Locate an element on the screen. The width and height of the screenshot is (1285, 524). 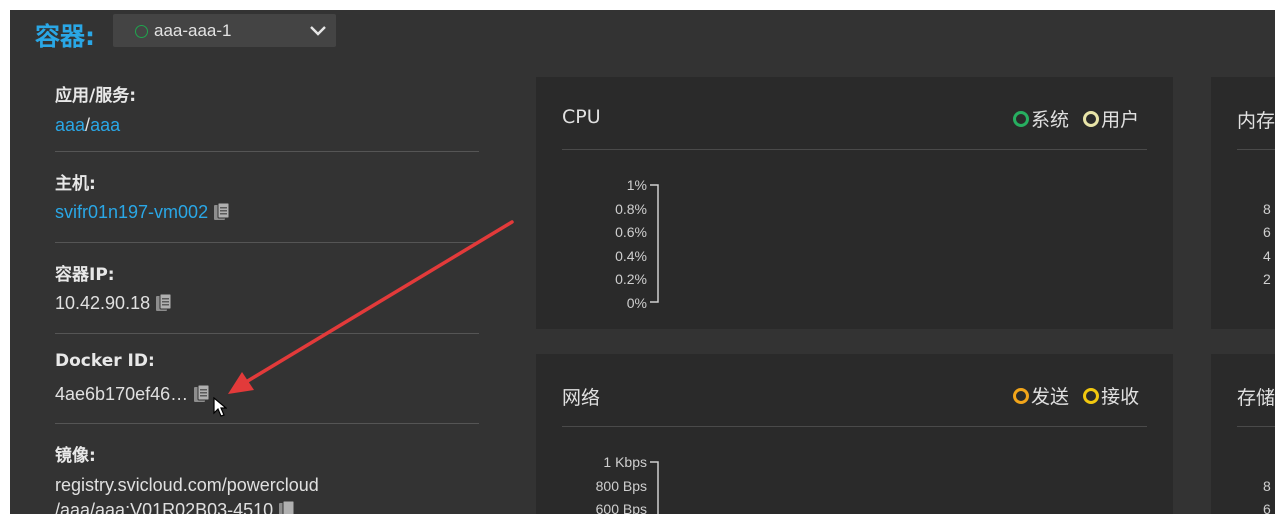
container-ip-label: 容器IP: is located at coordinates (85, 275).